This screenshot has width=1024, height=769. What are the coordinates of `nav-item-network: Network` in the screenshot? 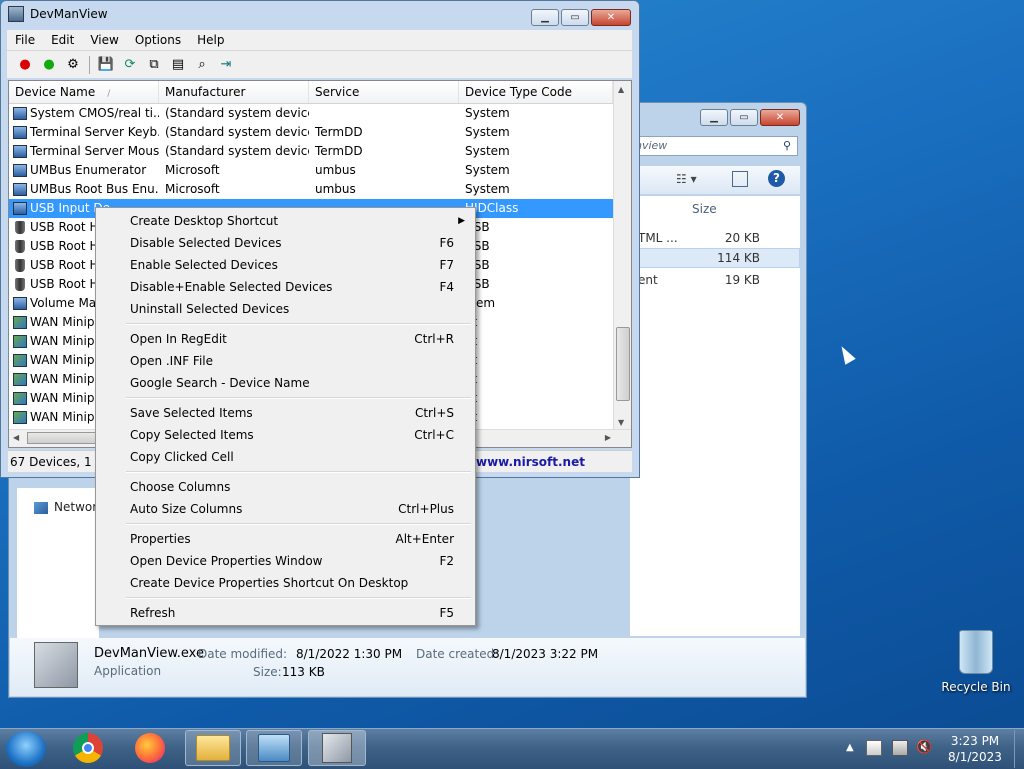 It's located at (69, 507).